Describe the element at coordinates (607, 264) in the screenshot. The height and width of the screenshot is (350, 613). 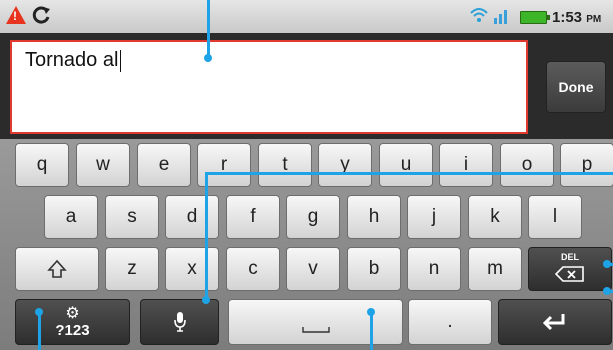
I see `callout-dot-delete` at that location.